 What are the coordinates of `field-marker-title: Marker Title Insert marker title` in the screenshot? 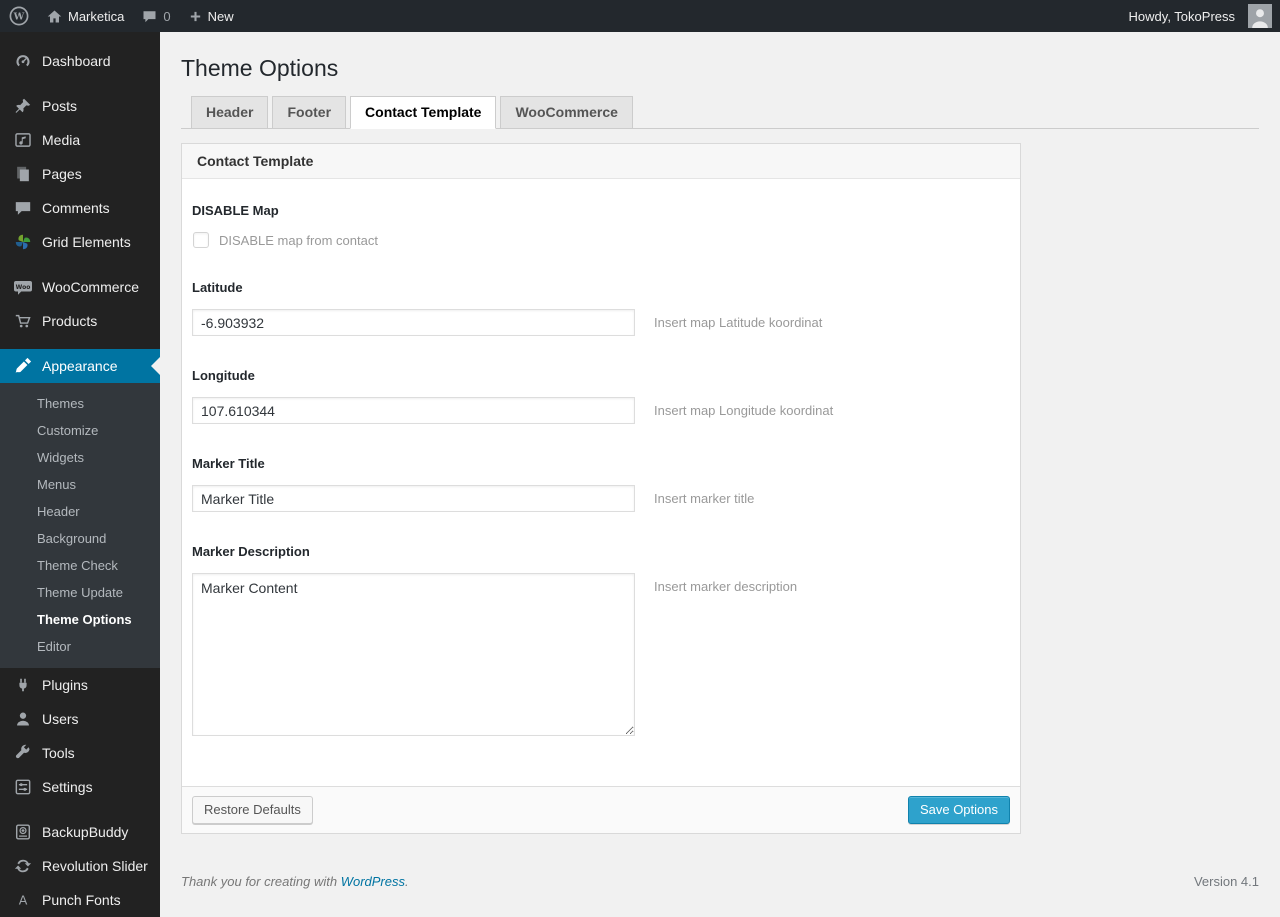 It's located at (601, 484).